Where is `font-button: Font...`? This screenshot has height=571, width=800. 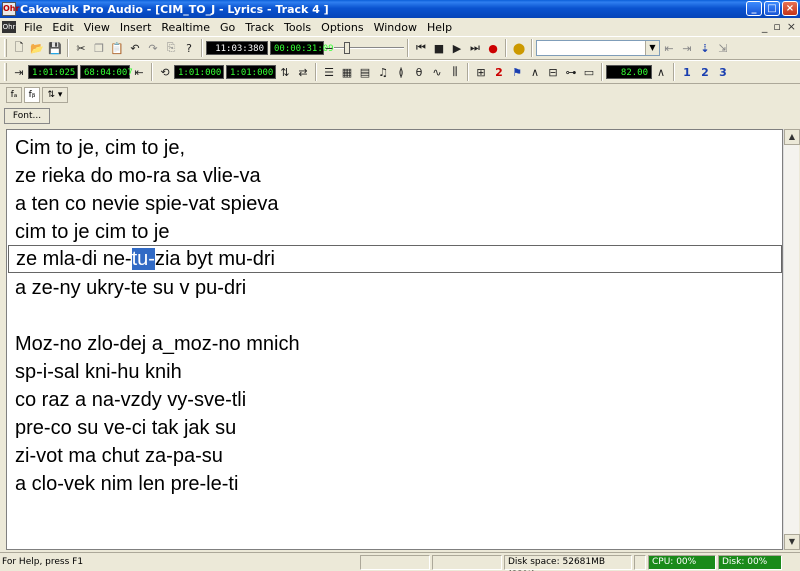
font-button: Font... is located at coordinates (27, 116).